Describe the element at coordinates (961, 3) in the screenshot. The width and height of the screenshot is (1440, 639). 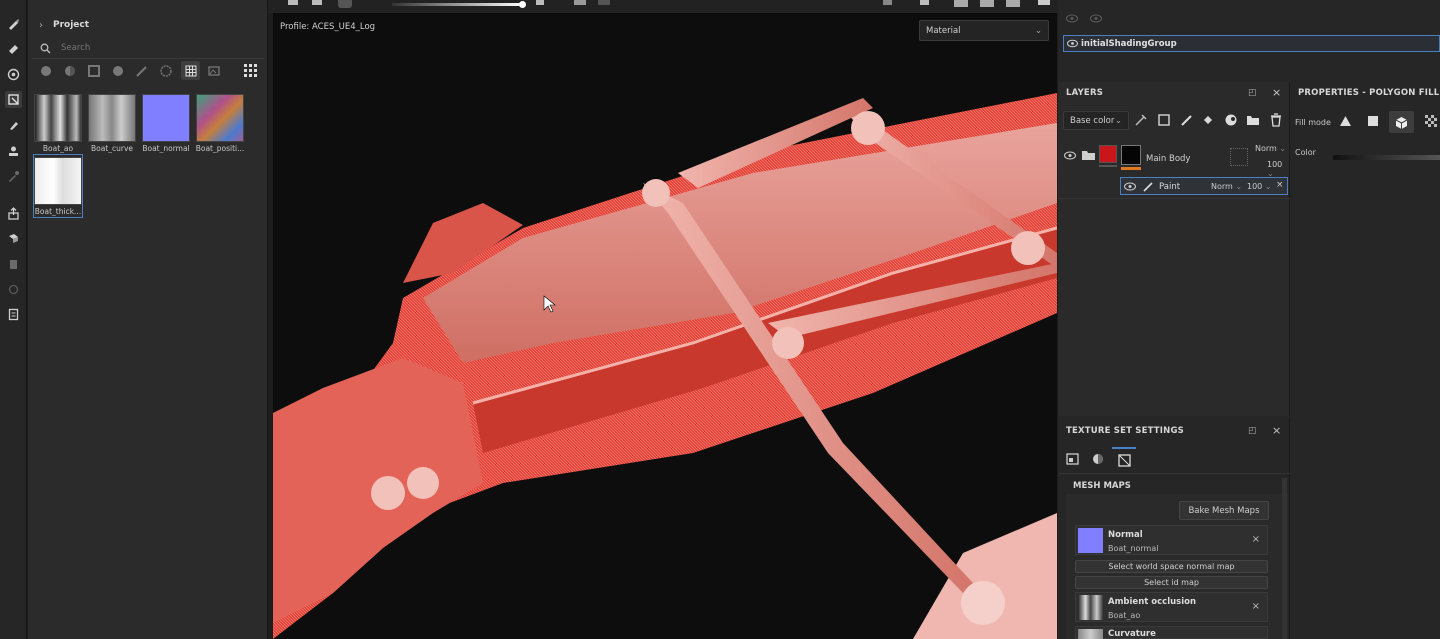
I see `camera-icon` at that location.